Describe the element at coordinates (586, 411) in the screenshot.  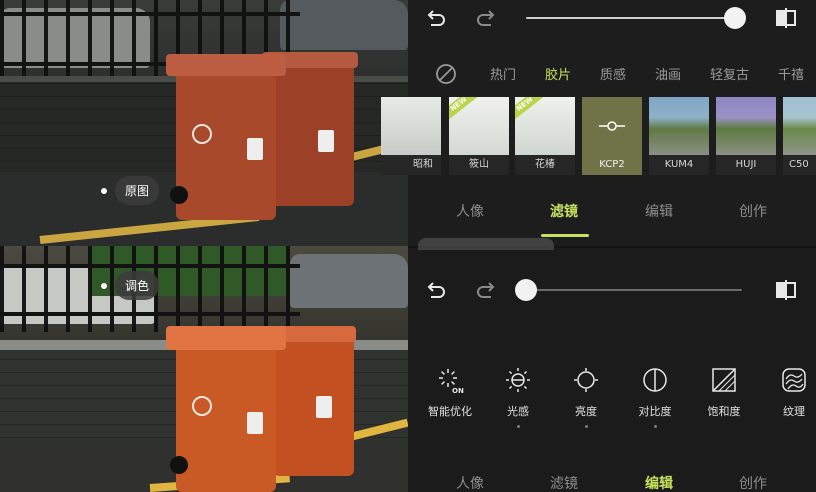
I see `tool-label: 亮度` at that location.